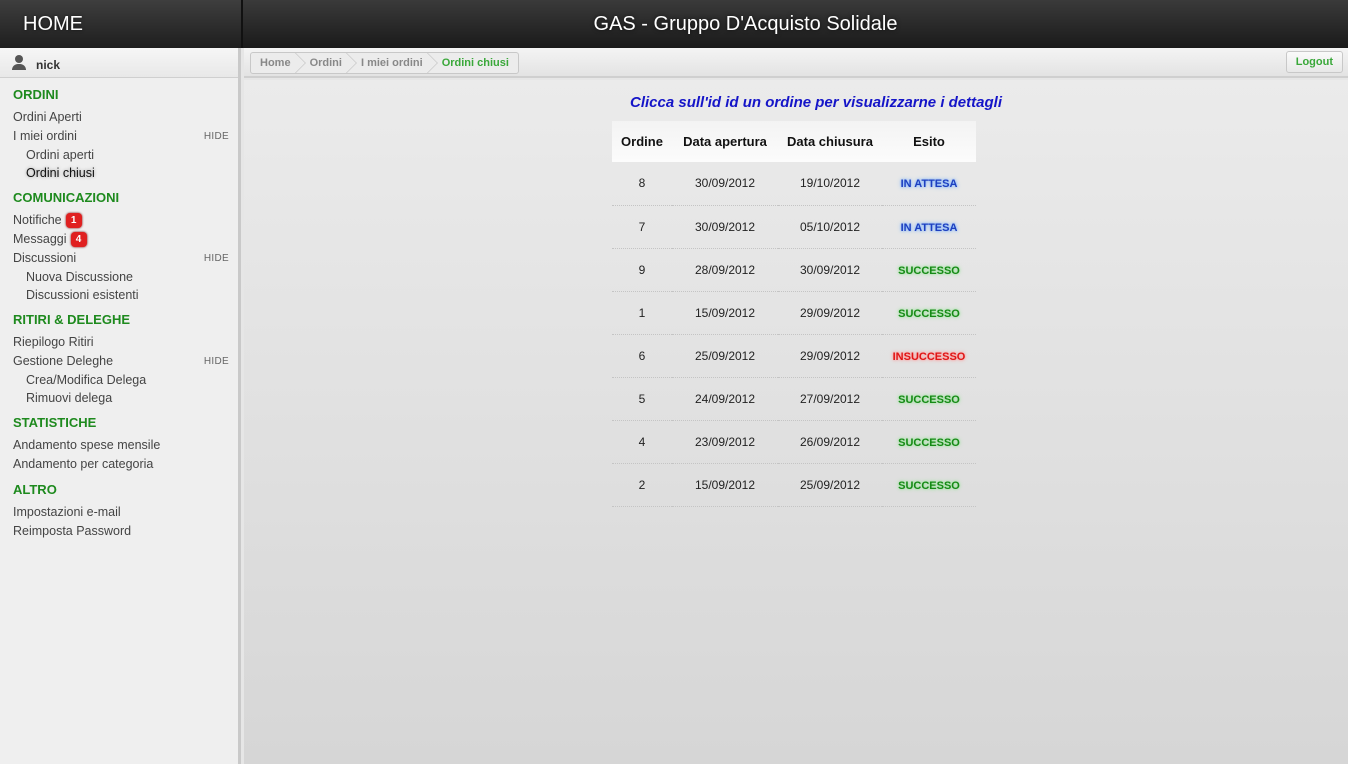 The width and height of the screenshot is (1348, 764). I want to click on sidebar-item-miei-ordini: I miei ordini HIDE, so click(119, 136).